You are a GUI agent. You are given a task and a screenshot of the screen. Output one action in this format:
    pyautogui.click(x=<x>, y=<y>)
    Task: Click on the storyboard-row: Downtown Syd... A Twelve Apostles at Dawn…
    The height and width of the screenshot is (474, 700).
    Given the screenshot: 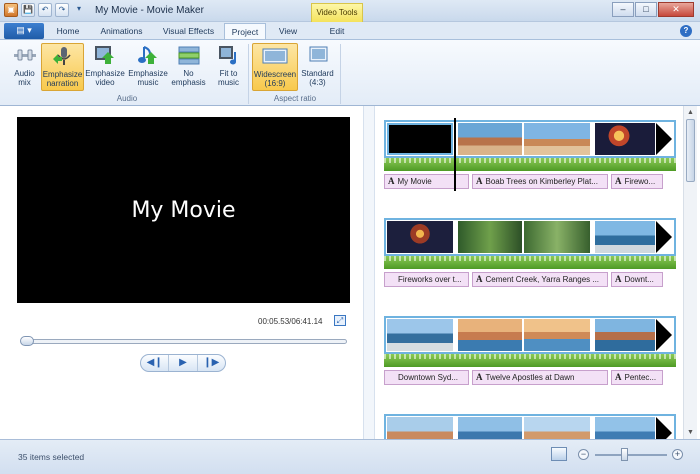 What is the action you would take?
    pyautogui.click(x=530, y=350)
    